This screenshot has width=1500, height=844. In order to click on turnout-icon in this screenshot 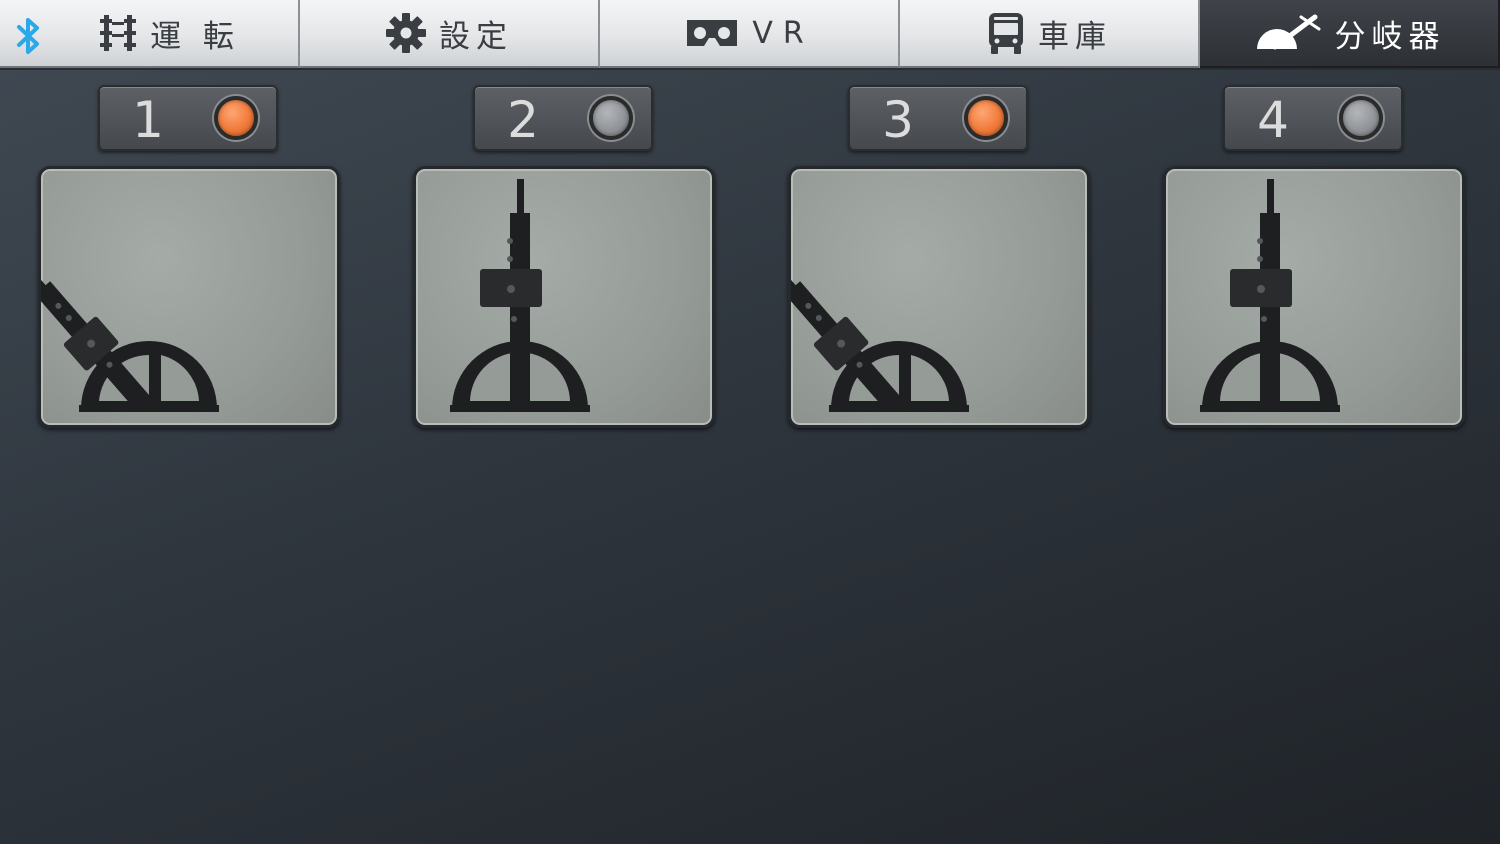, I will do `click(1288, 33)`.